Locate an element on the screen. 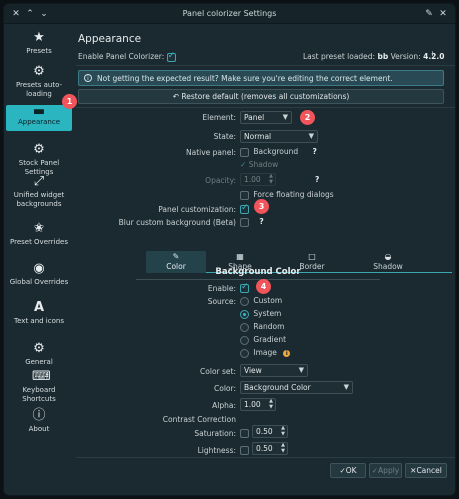  opacity-value: 1.00 is located at coordinates (252, 179).